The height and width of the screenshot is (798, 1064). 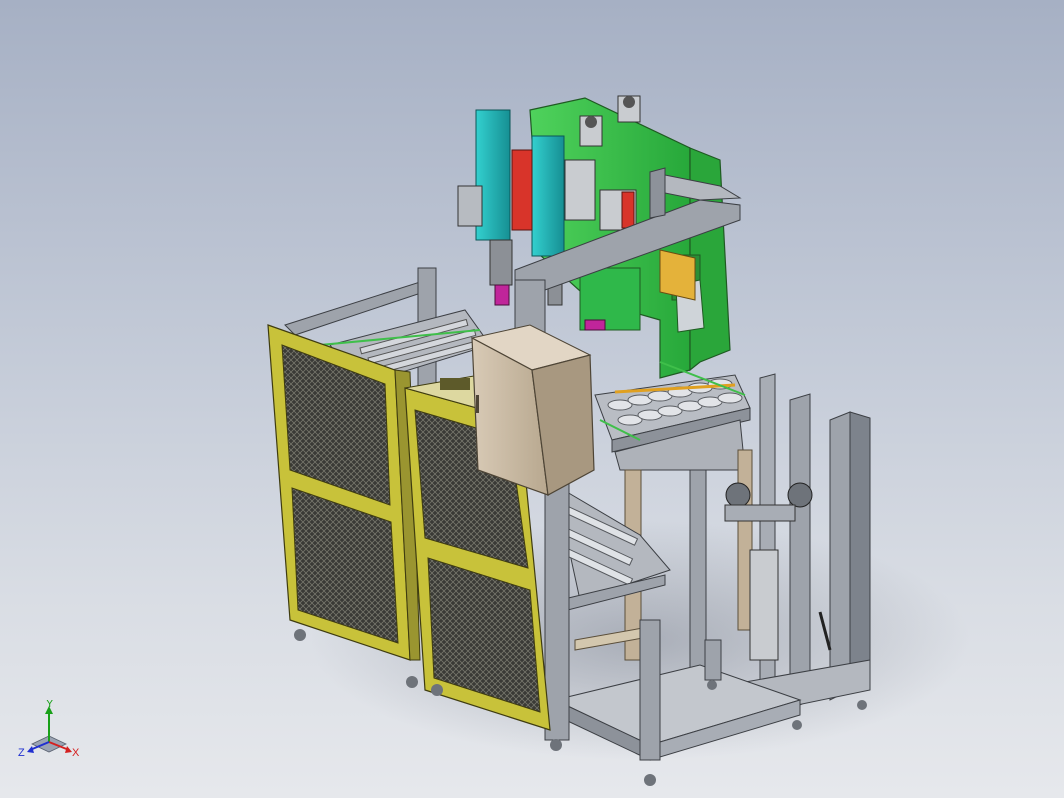 What do you see at coordinates (76, 753) in the screenshot?
I see `x-axis-label: X` at bounding box center [76, 753].